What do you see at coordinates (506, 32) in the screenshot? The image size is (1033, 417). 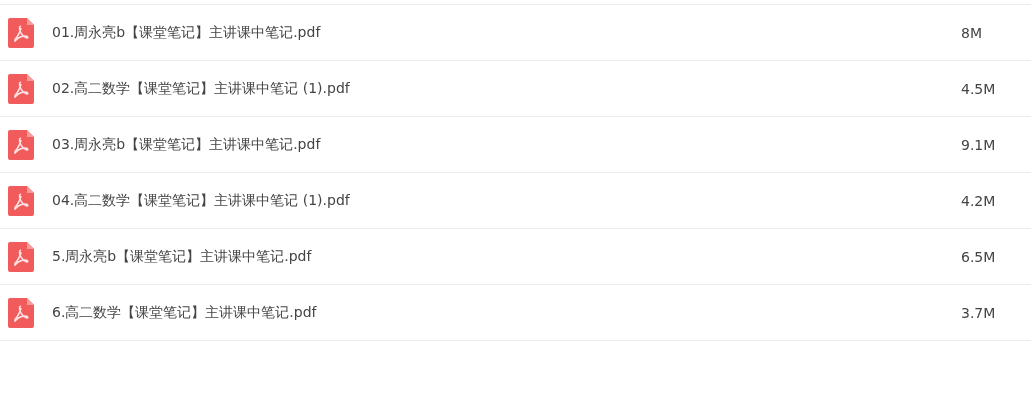 I see `file-name: 01.周永亮b【课堂笔记】主讲课中笔记.pdf` at bounding box center [506, 32].